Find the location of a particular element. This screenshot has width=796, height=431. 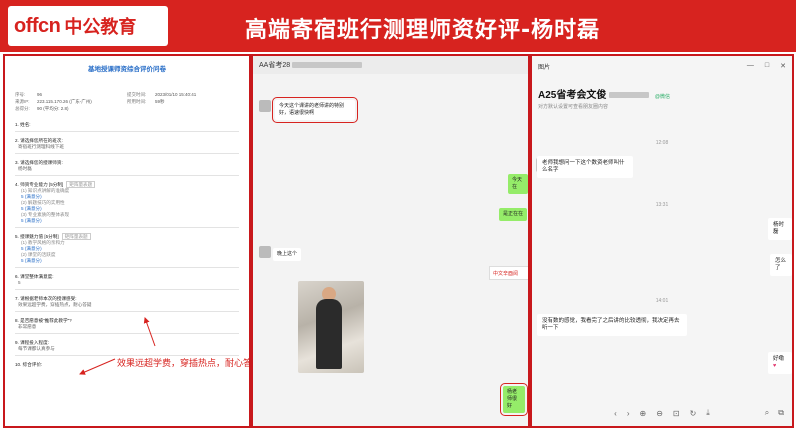

zoom-in-icon: ⊕ is located at coordinates (642, 413).